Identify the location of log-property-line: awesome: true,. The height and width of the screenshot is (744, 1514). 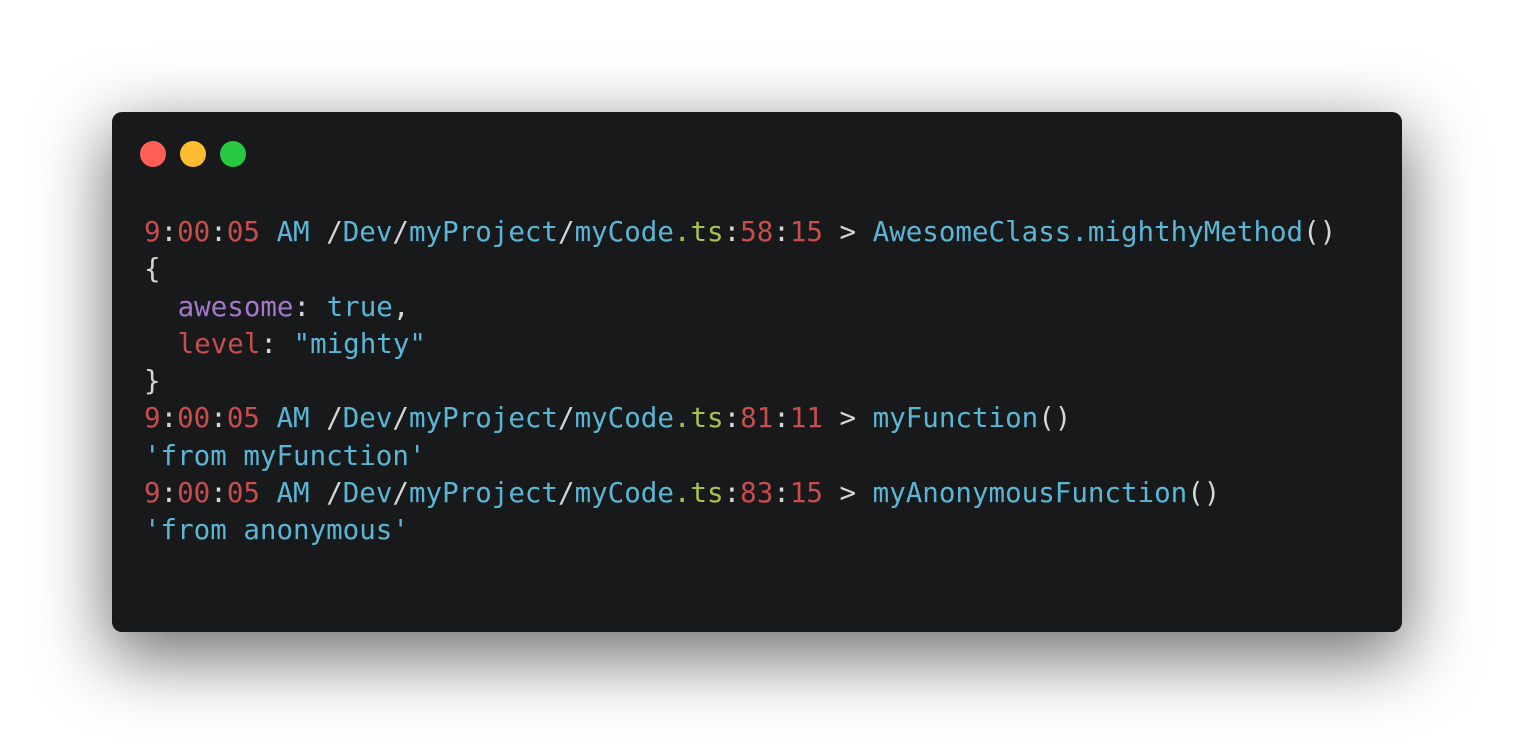
(293, 306).